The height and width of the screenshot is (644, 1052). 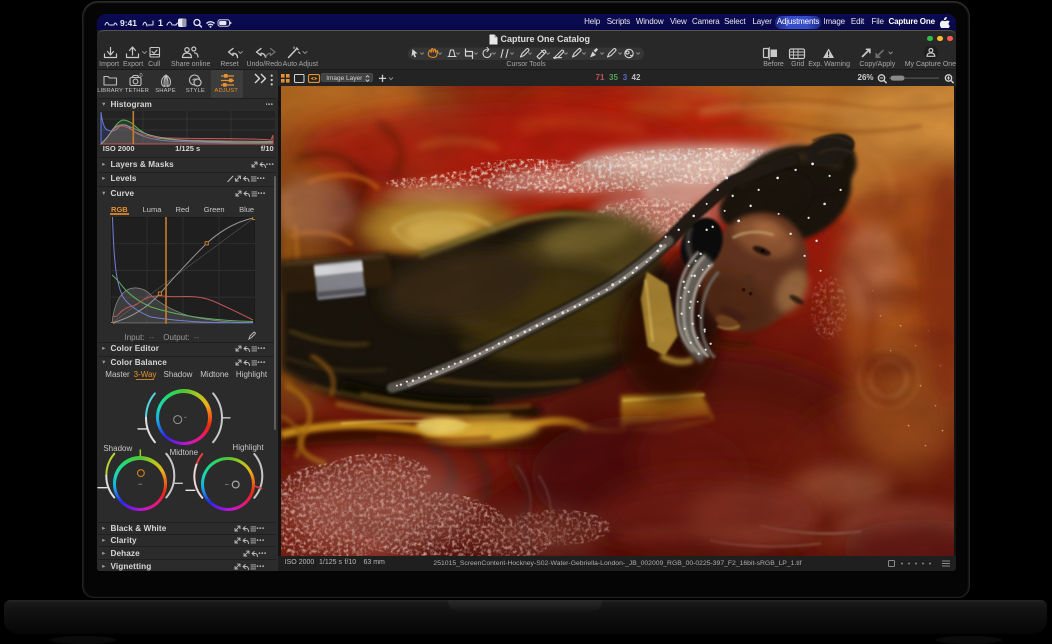 What do you see at coordinates (140, 76) in the screenshot?
I see `svg-text: 0` at bounding box center [140, 76].